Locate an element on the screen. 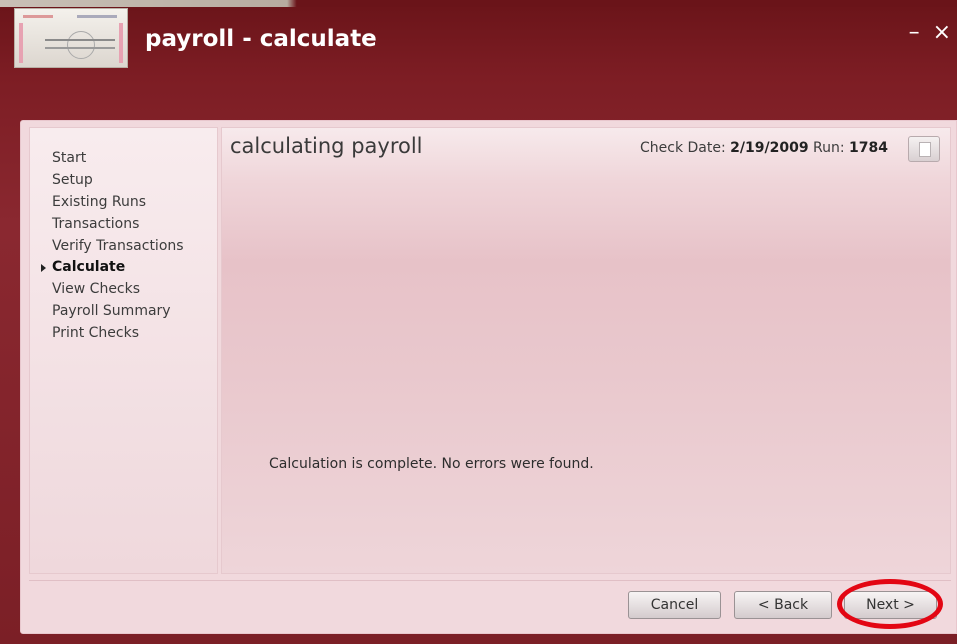 The width and height of the screenshot is (957, 644). run-label: Run: is located at coordinates (829, 148).